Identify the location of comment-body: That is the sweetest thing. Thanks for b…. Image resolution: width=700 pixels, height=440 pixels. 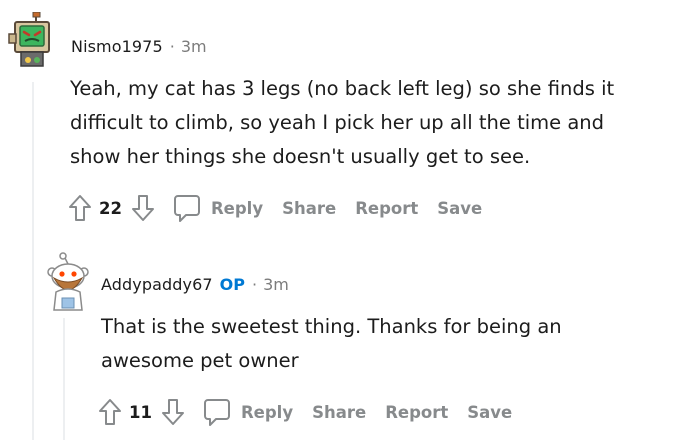
(331, 344).